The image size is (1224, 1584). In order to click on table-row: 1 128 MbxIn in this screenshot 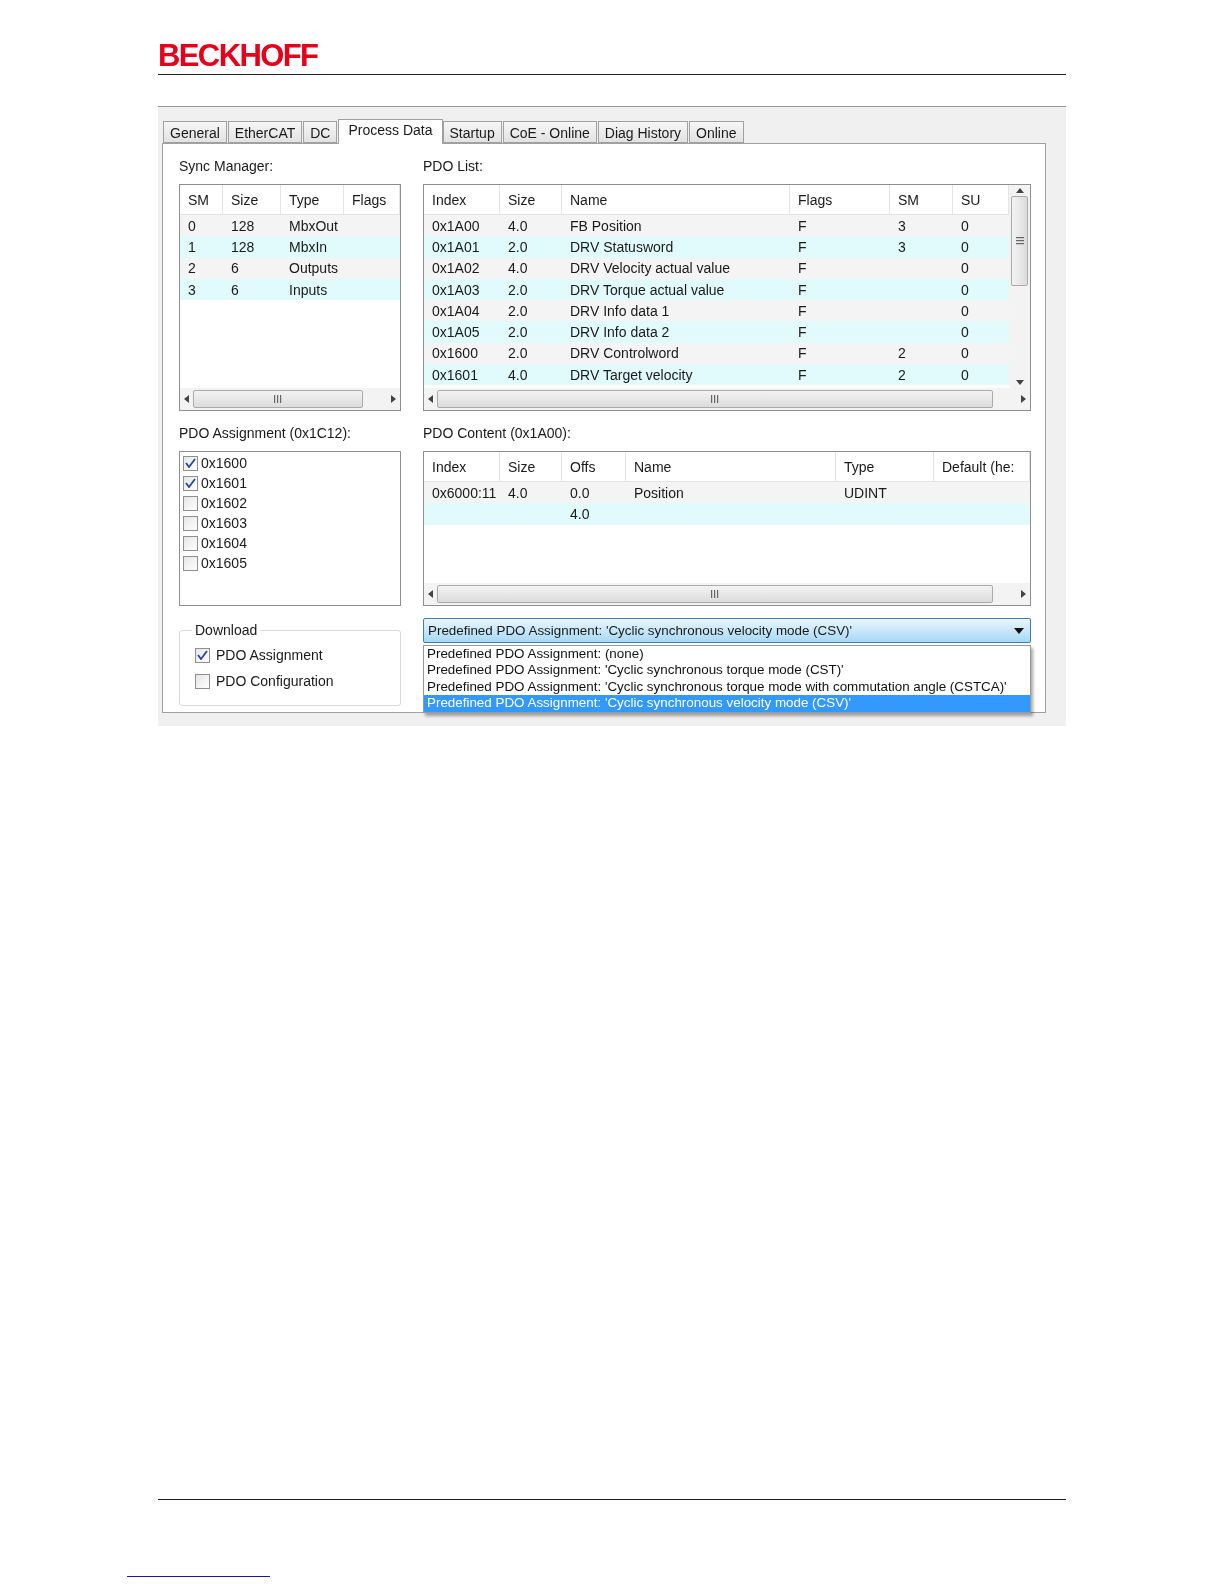, I will do `click(290, 247)`.